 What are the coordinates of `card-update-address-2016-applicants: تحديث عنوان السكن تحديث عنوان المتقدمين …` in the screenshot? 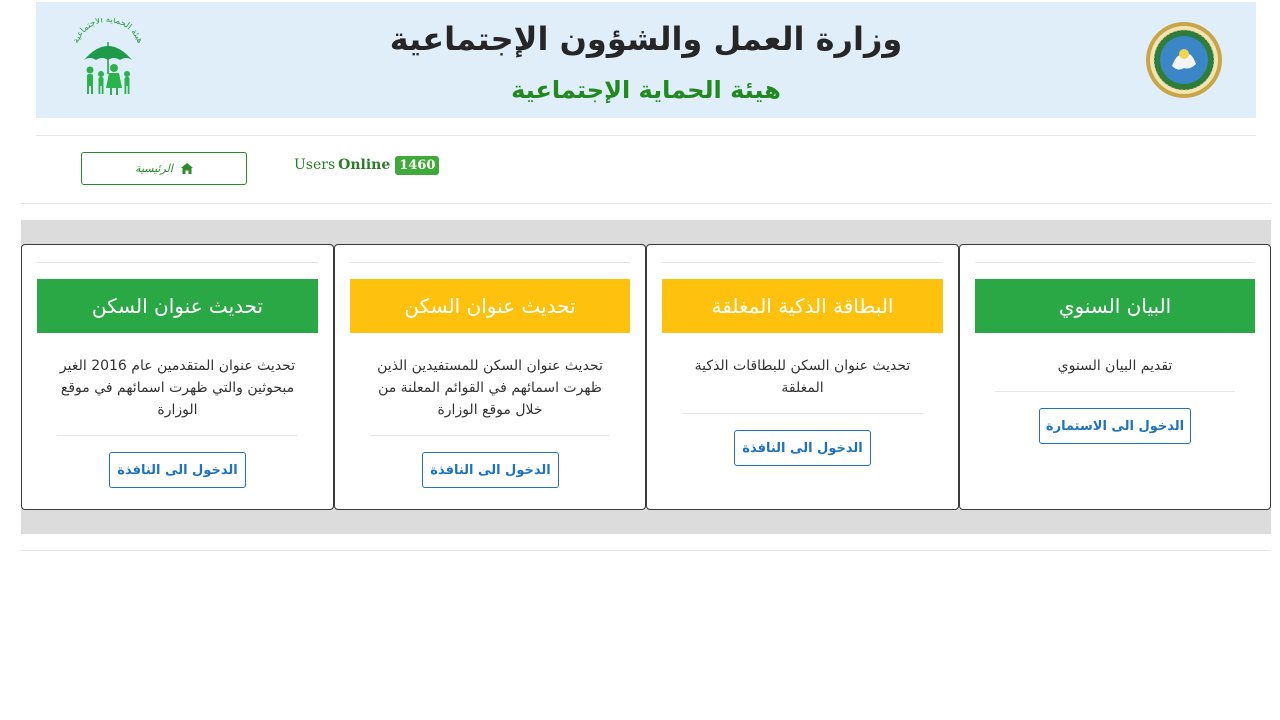 It's located at (177, 377).